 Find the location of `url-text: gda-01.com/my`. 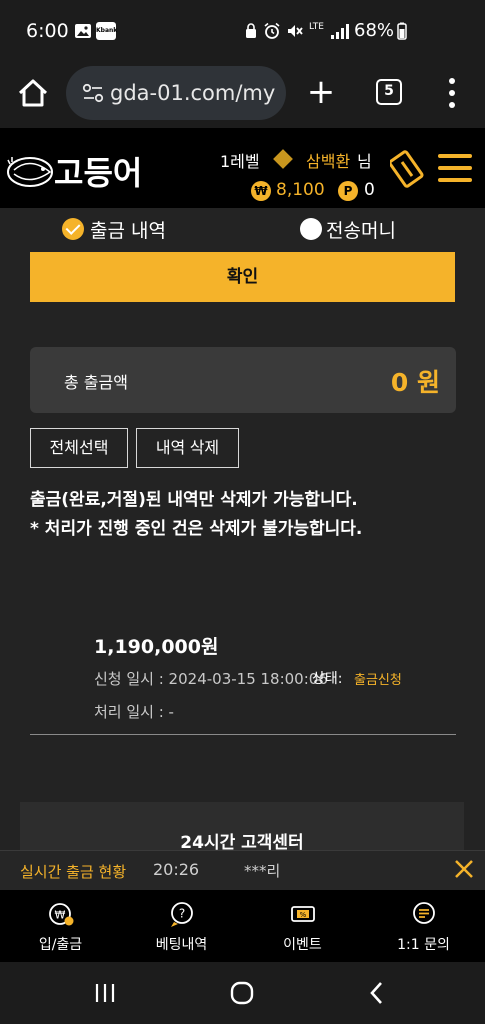

url-text: gda-01.com/my is located at coordinates (193, 93).